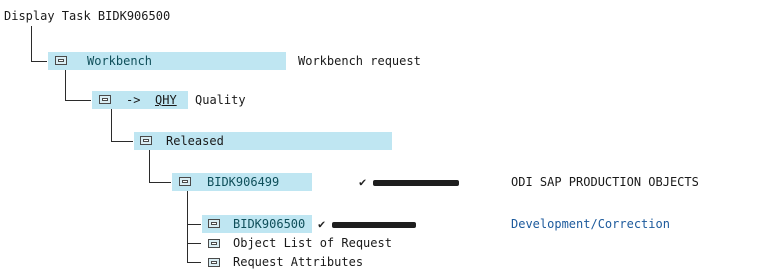 The width and height of the screenshot is (771, 274). I want to click on page-title: Display Task BIDK906500, so click(87, 16).